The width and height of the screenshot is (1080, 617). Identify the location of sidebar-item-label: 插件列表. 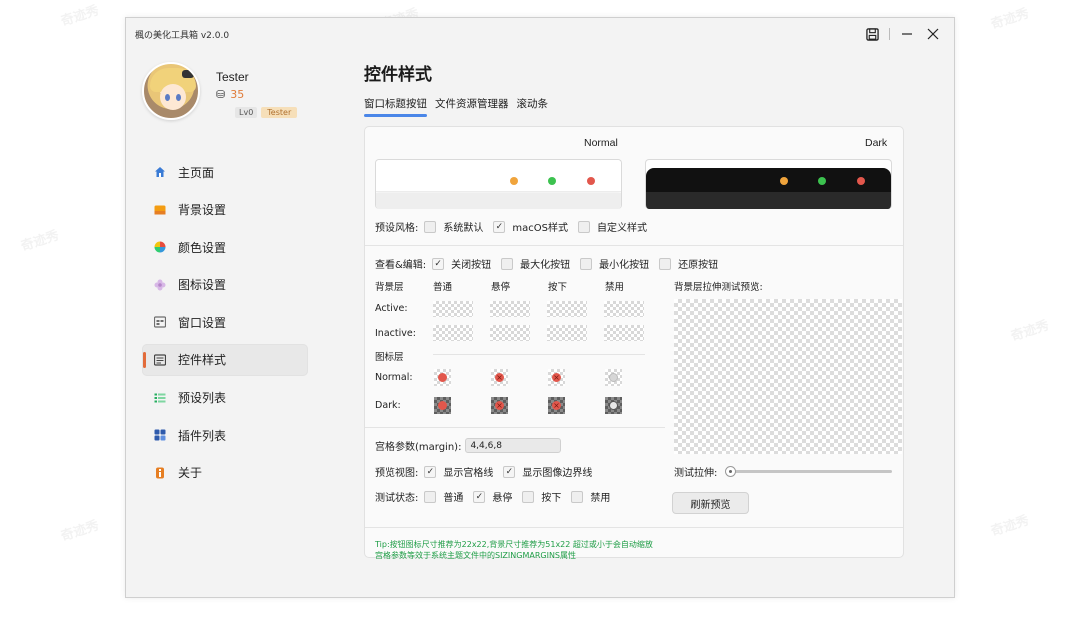
(202, 435).